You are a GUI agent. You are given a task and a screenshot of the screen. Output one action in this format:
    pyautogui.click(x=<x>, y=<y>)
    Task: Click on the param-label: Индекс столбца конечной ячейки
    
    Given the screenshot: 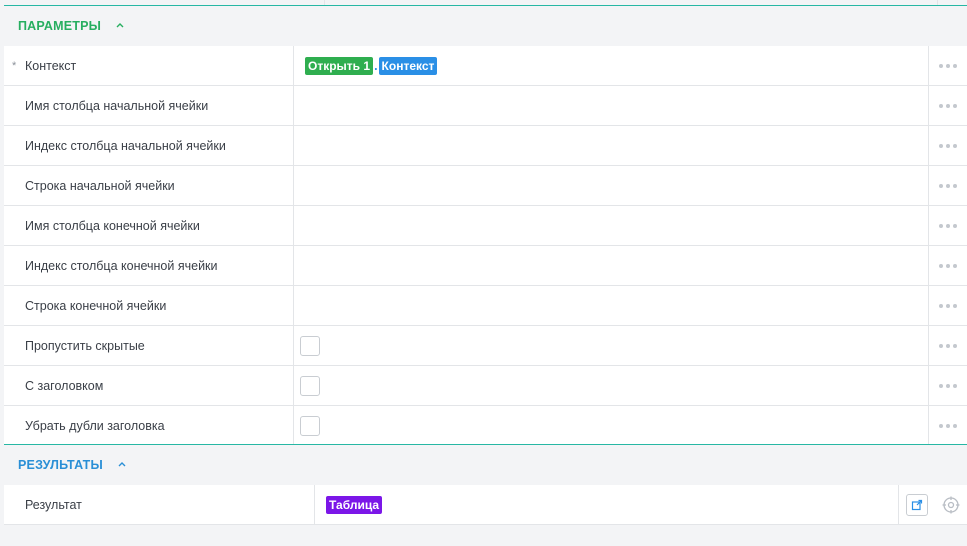 What is the action you would take?
    pyautogui.click(x=149, y=265)
    